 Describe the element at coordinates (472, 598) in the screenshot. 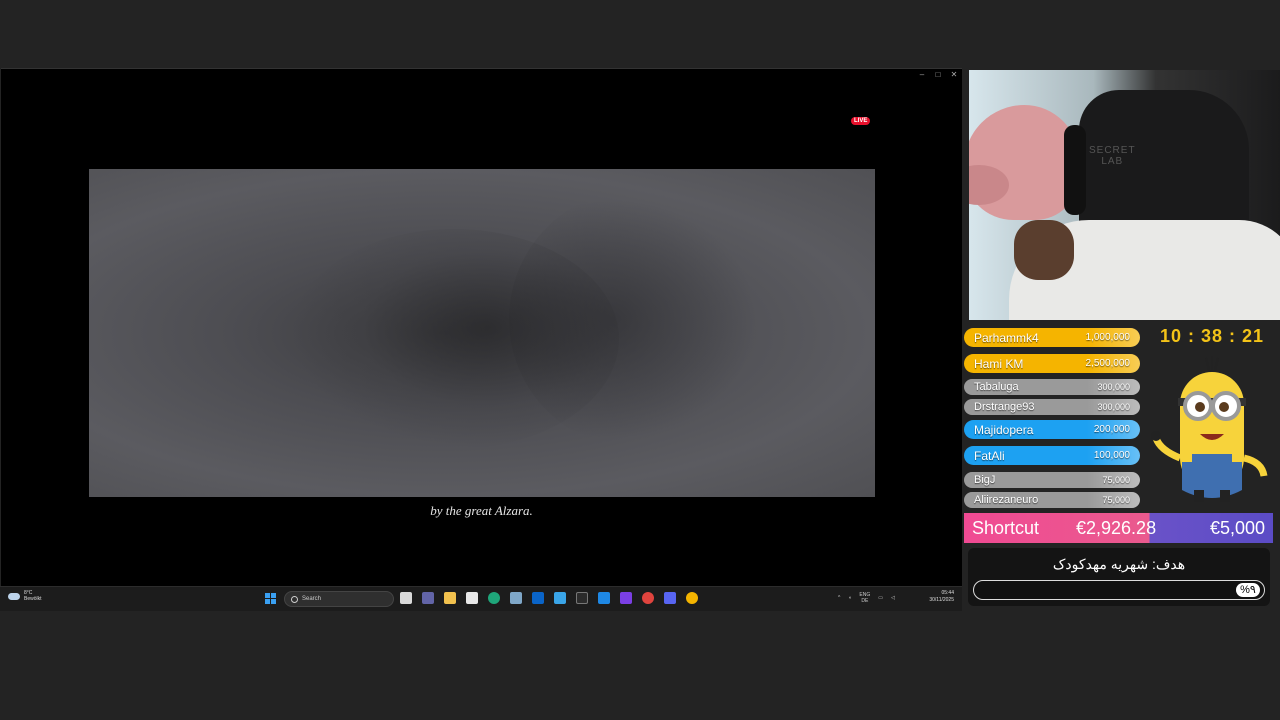

I see `store-icon` at that location.